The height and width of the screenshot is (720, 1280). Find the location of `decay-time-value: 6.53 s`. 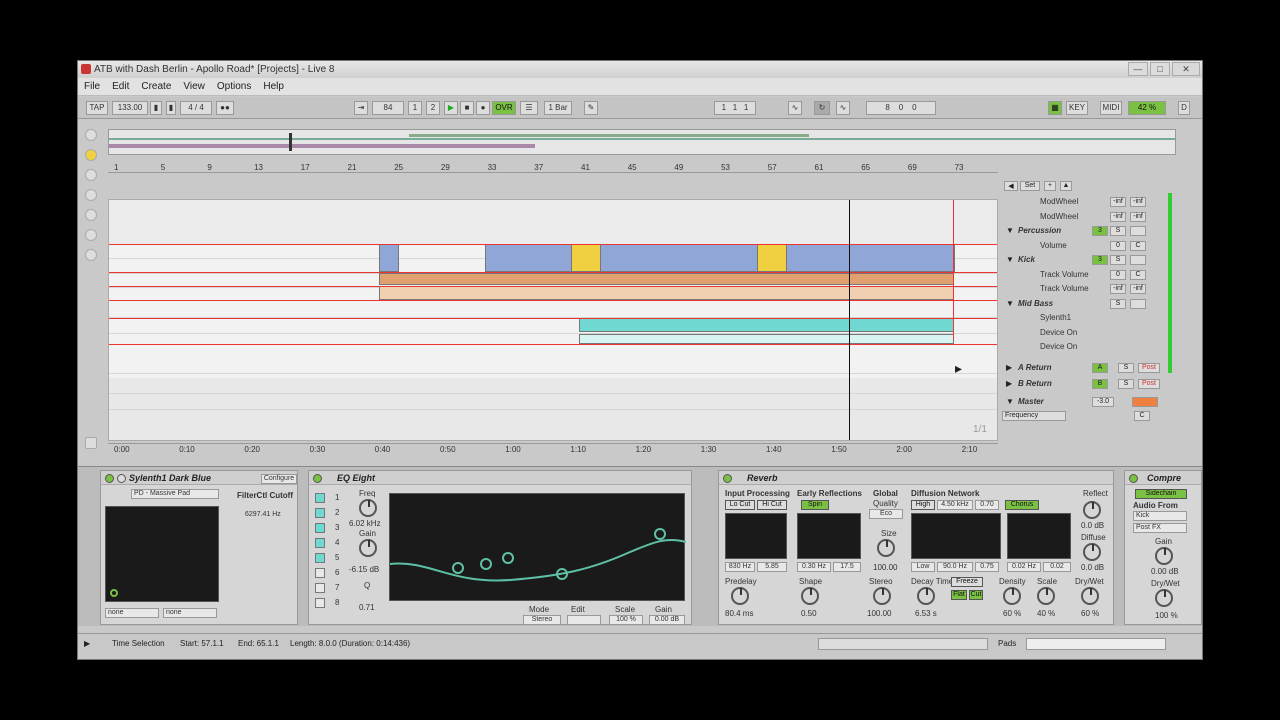

decay-time-value: 6.53 s is located at coordinates (926, 613).